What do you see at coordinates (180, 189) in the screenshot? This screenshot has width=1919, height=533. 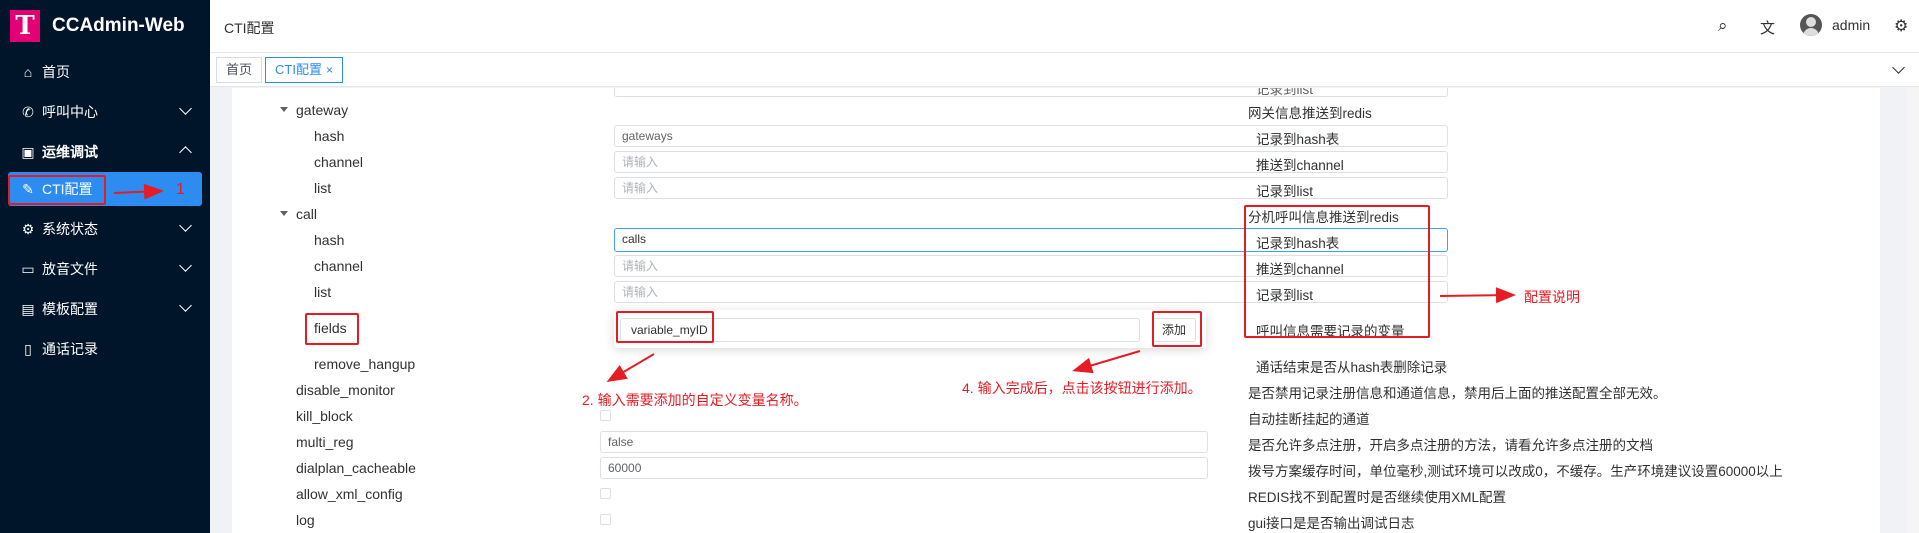 I see `annotation-step1: 1` at bounding box center [180, 189].